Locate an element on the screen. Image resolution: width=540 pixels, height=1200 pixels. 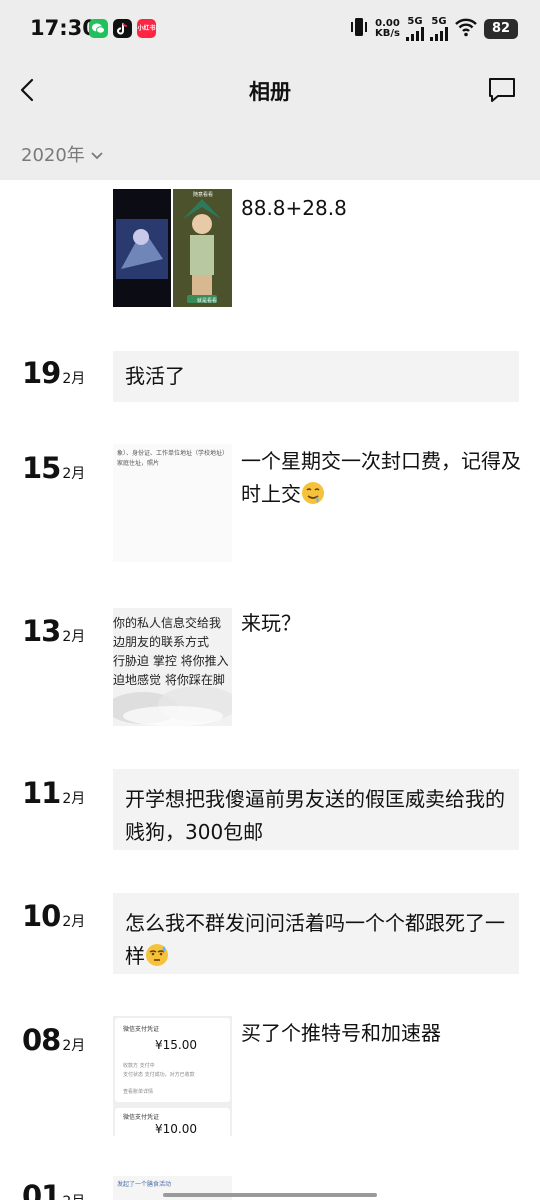
post-date: 11 2月 is located at coordinates (53, 793).